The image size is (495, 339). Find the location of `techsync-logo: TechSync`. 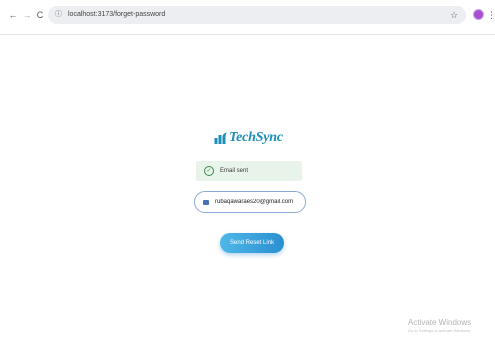

techsync-logo: TechSync is located at coordinates (249, 138).